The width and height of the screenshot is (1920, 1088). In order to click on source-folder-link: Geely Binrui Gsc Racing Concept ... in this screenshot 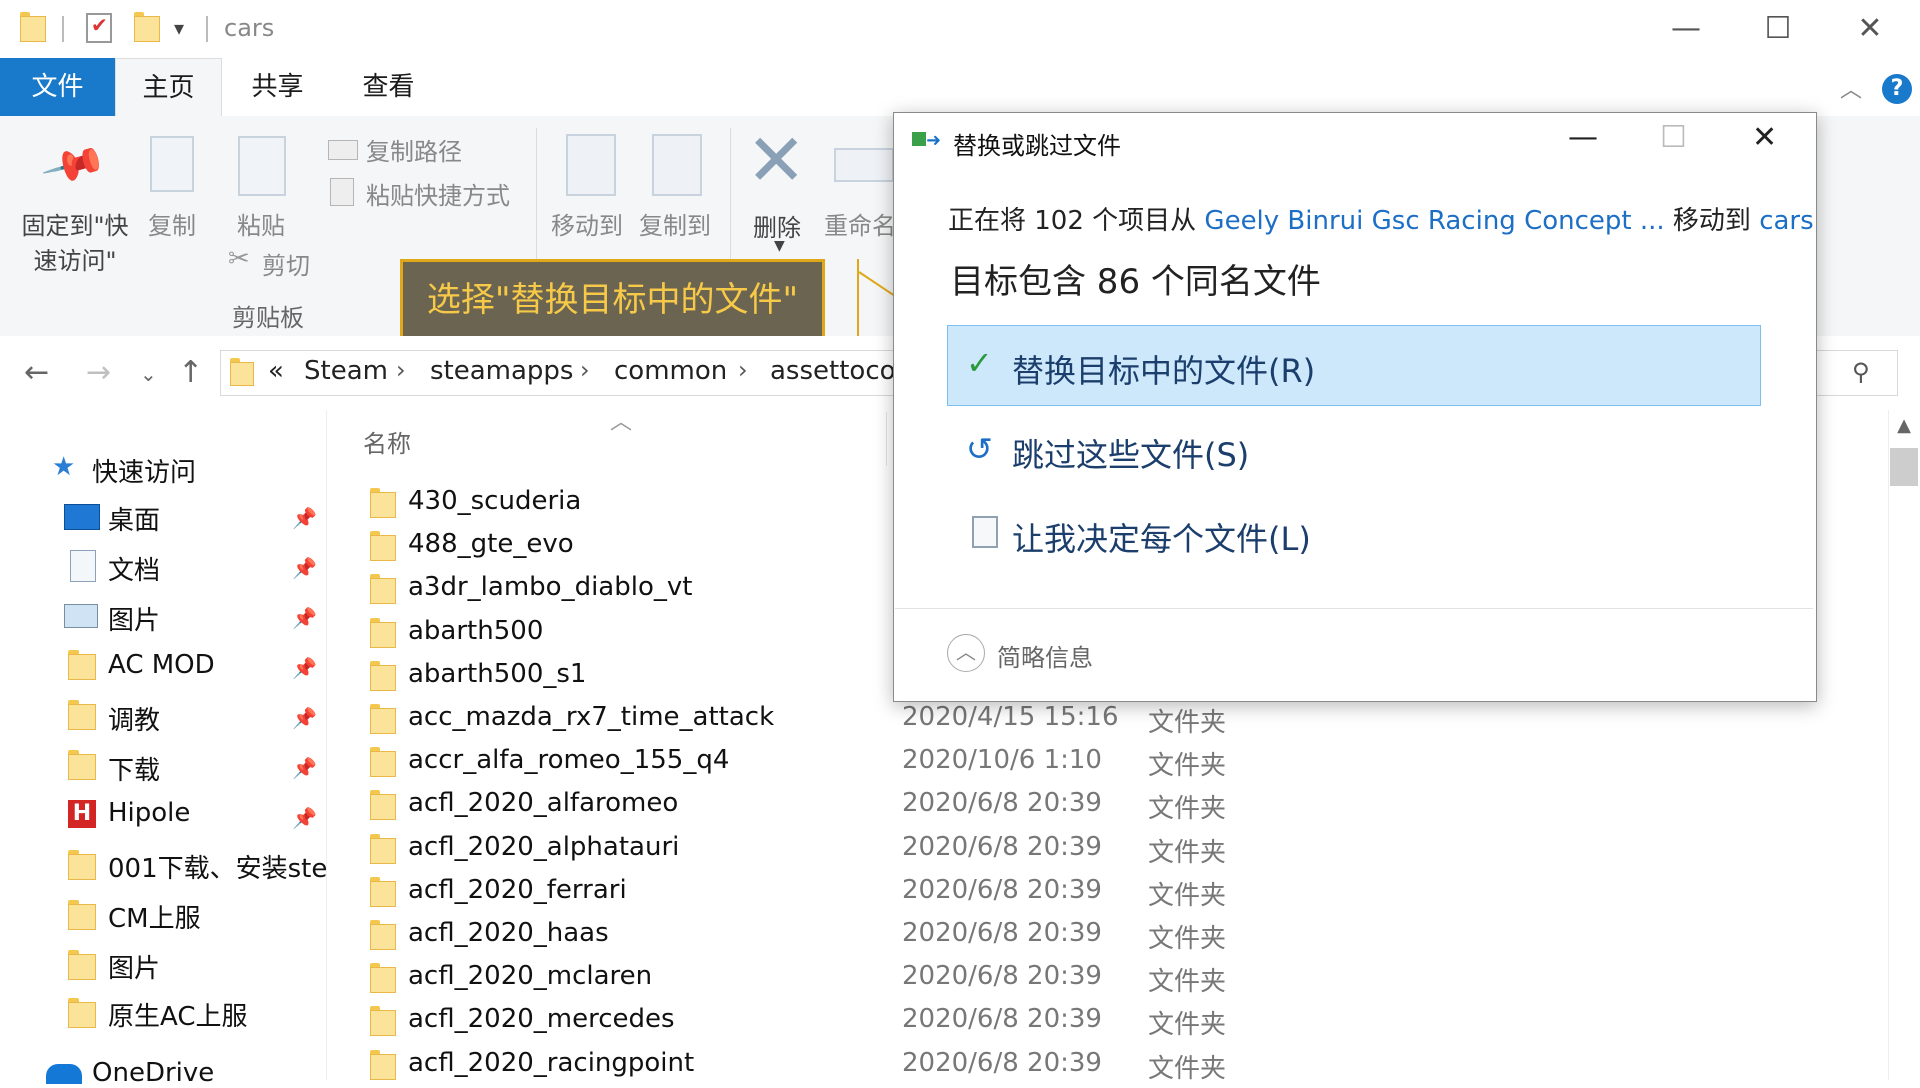, I will do `click(1434, 221)`.